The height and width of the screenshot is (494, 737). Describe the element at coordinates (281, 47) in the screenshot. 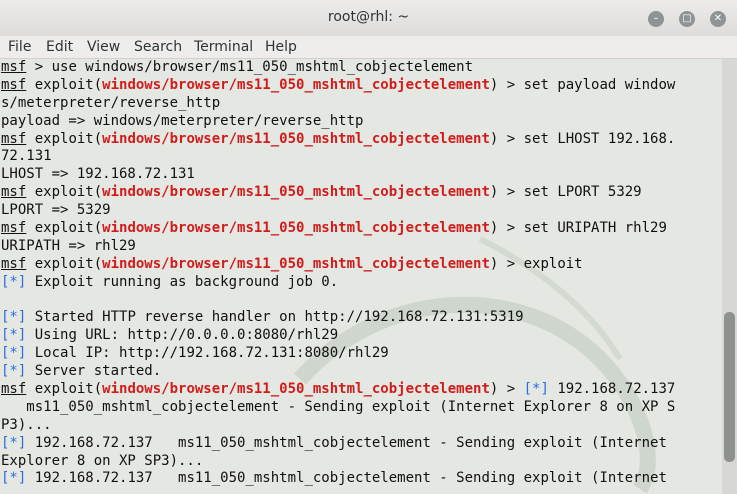

I see `menu-help: Help` at that location.